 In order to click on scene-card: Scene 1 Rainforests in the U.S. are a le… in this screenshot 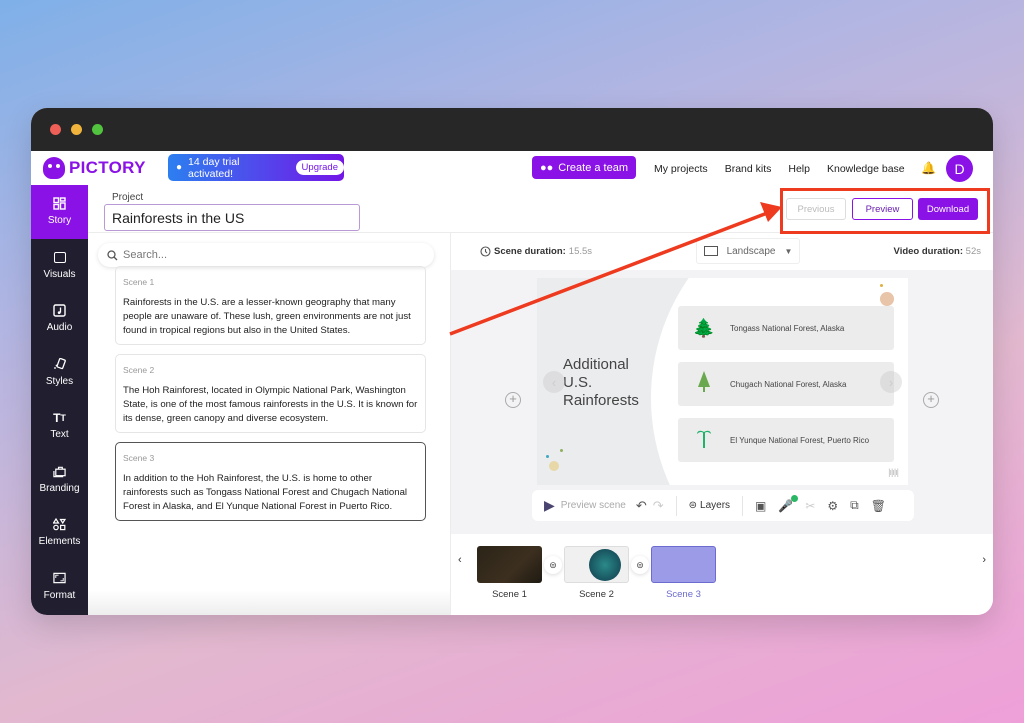, I will do `click(270, 305)`.